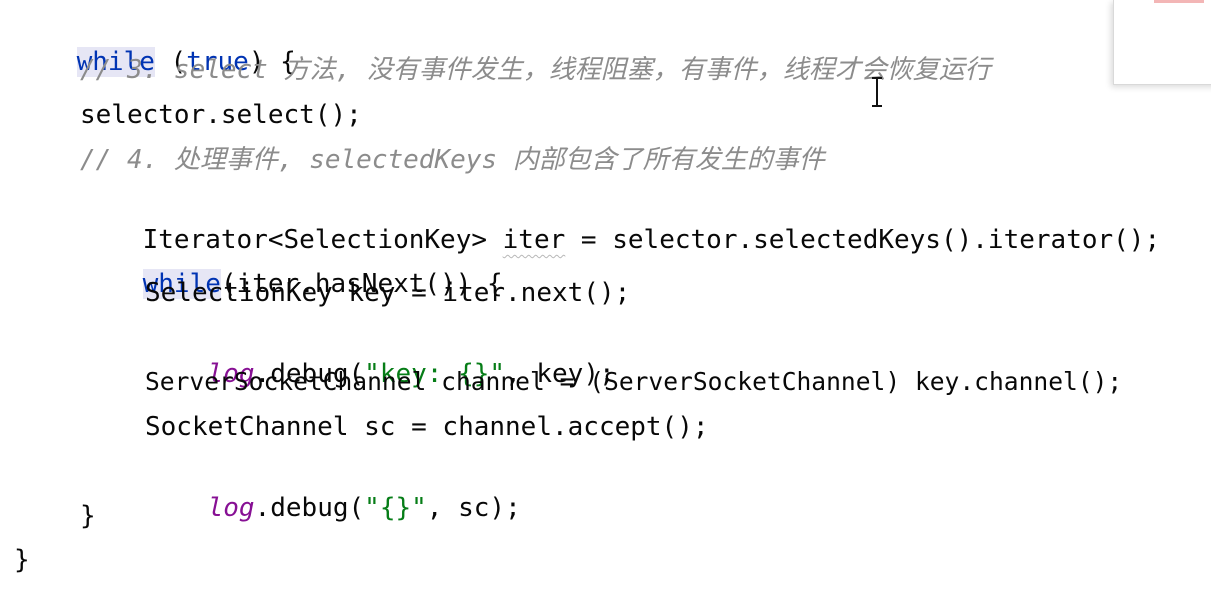 Image resolution: width=1211 pixels, height=592 pixels. What do you see at coordinates (291, 264) in the screenshot?
I see `code-line: while(iter.hasNext()) {` at bounding box center [291, 264].